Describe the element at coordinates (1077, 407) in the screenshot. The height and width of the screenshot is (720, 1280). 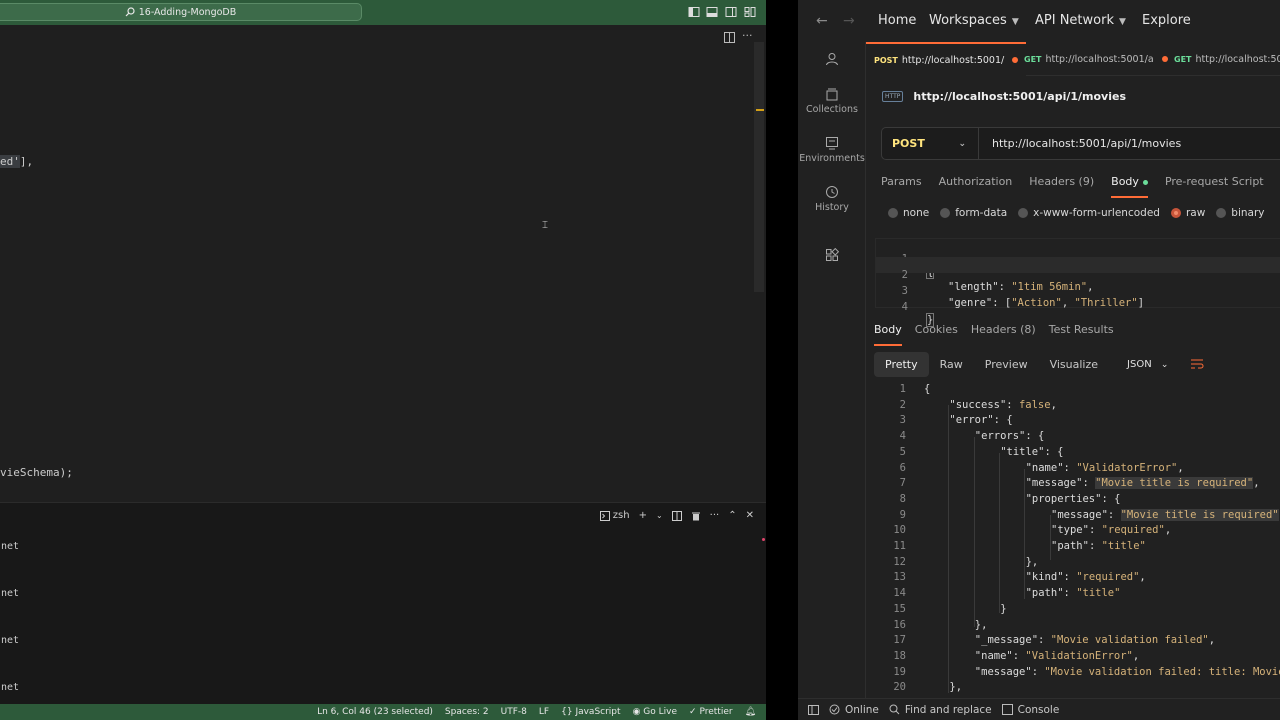
I see `response-line: 2 "success": false,` at that location.